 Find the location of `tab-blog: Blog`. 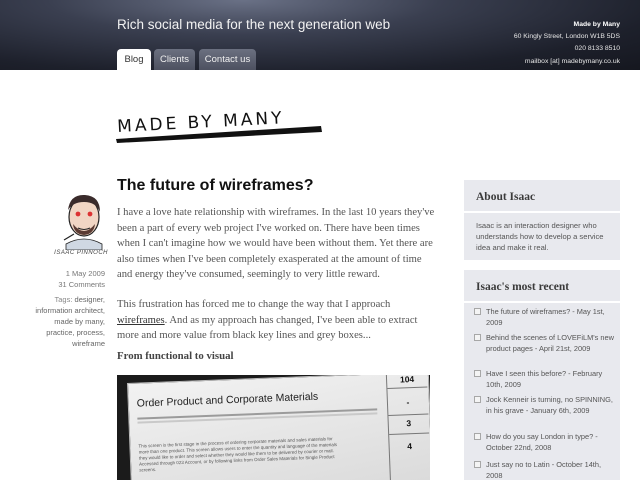

tab-blog: Blog is located at coordinates (134, 59).